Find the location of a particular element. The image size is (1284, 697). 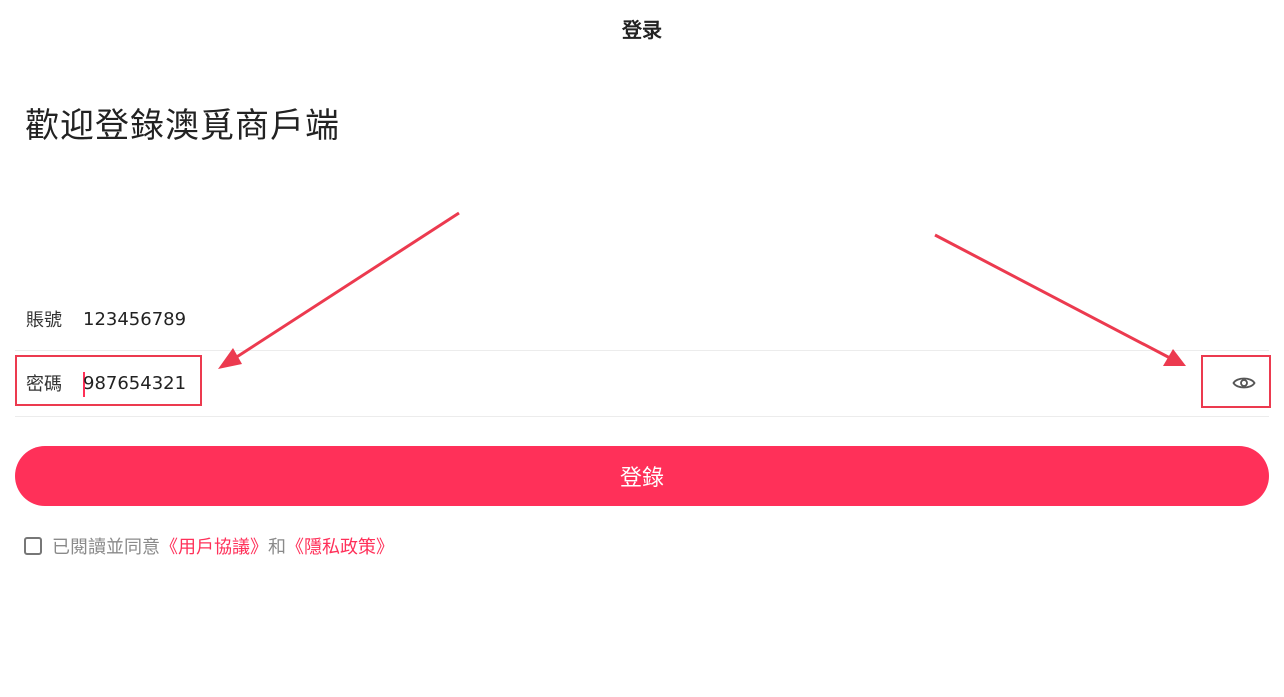

agreement-row: 已閱讀並同意 《用戶協議》 和 《隱私政策》 is located at coordinates (209, 546).